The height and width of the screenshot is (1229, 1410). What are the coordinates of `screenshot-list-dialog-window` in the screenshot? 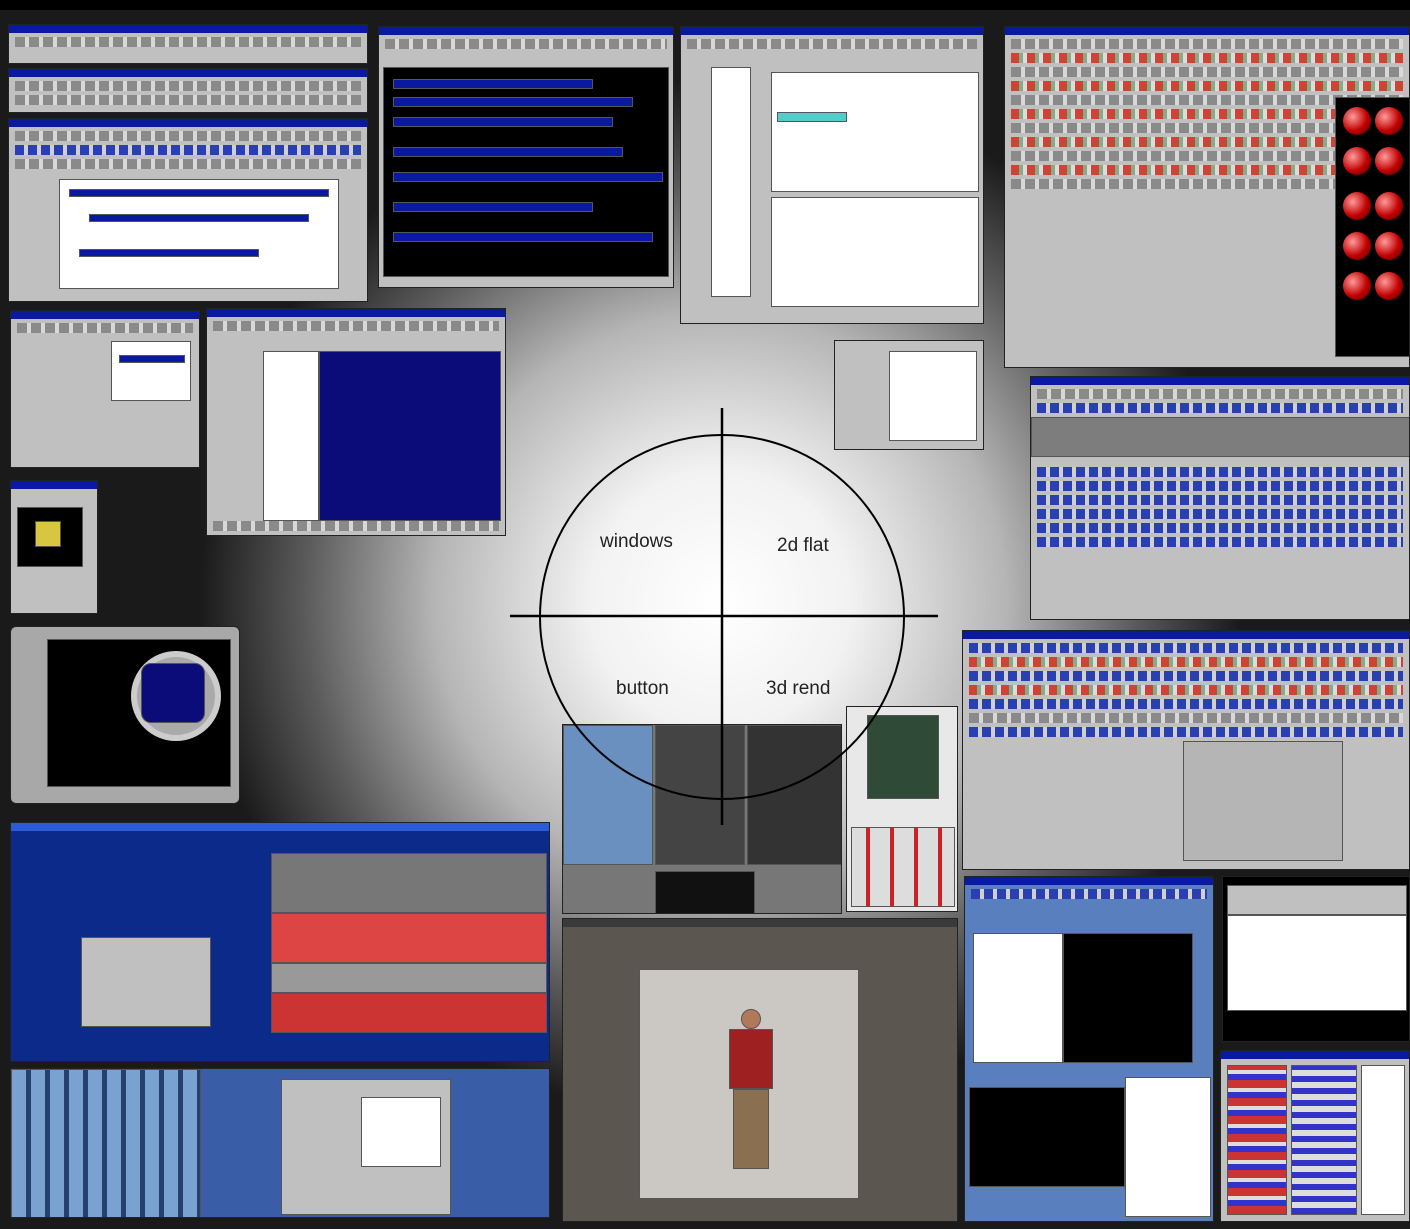 It's located at (832, 175).